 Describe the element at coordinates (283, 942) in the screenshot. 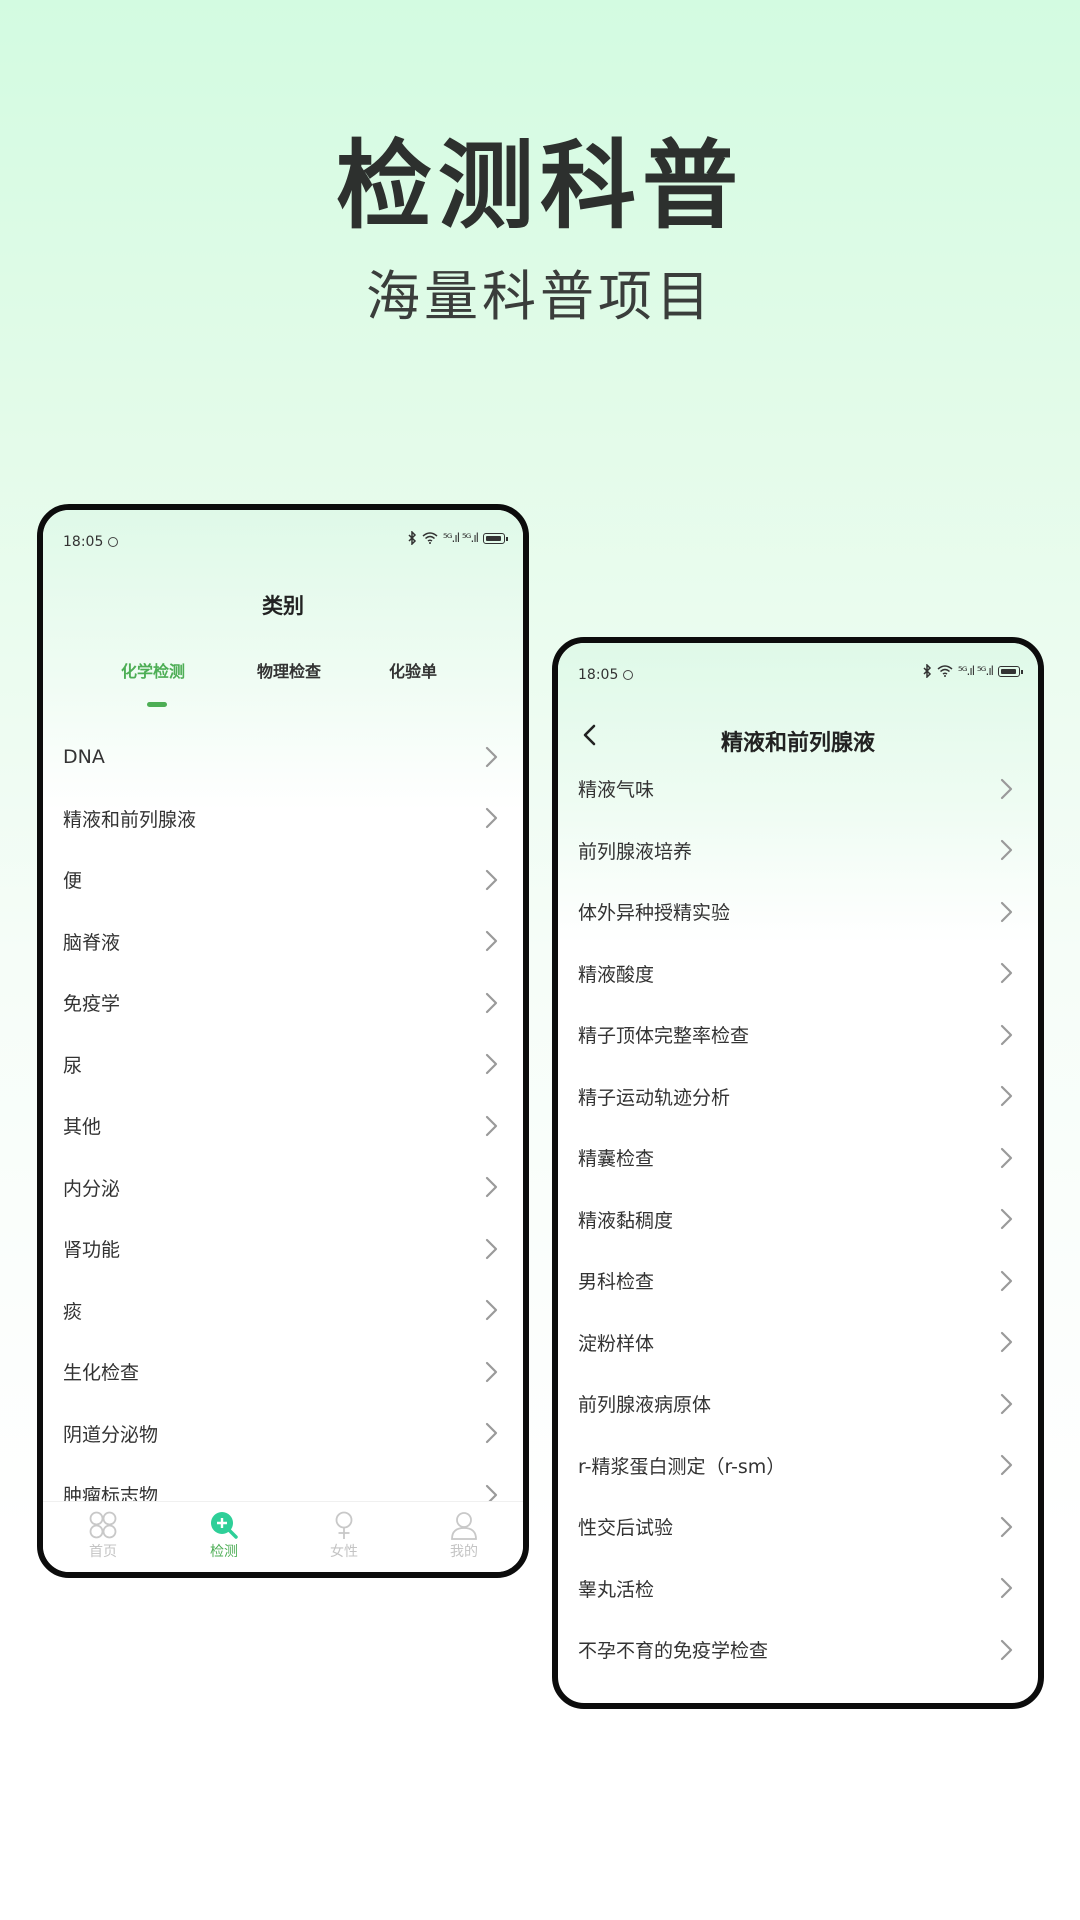

I see `list-item: 脑脊液` at that location.